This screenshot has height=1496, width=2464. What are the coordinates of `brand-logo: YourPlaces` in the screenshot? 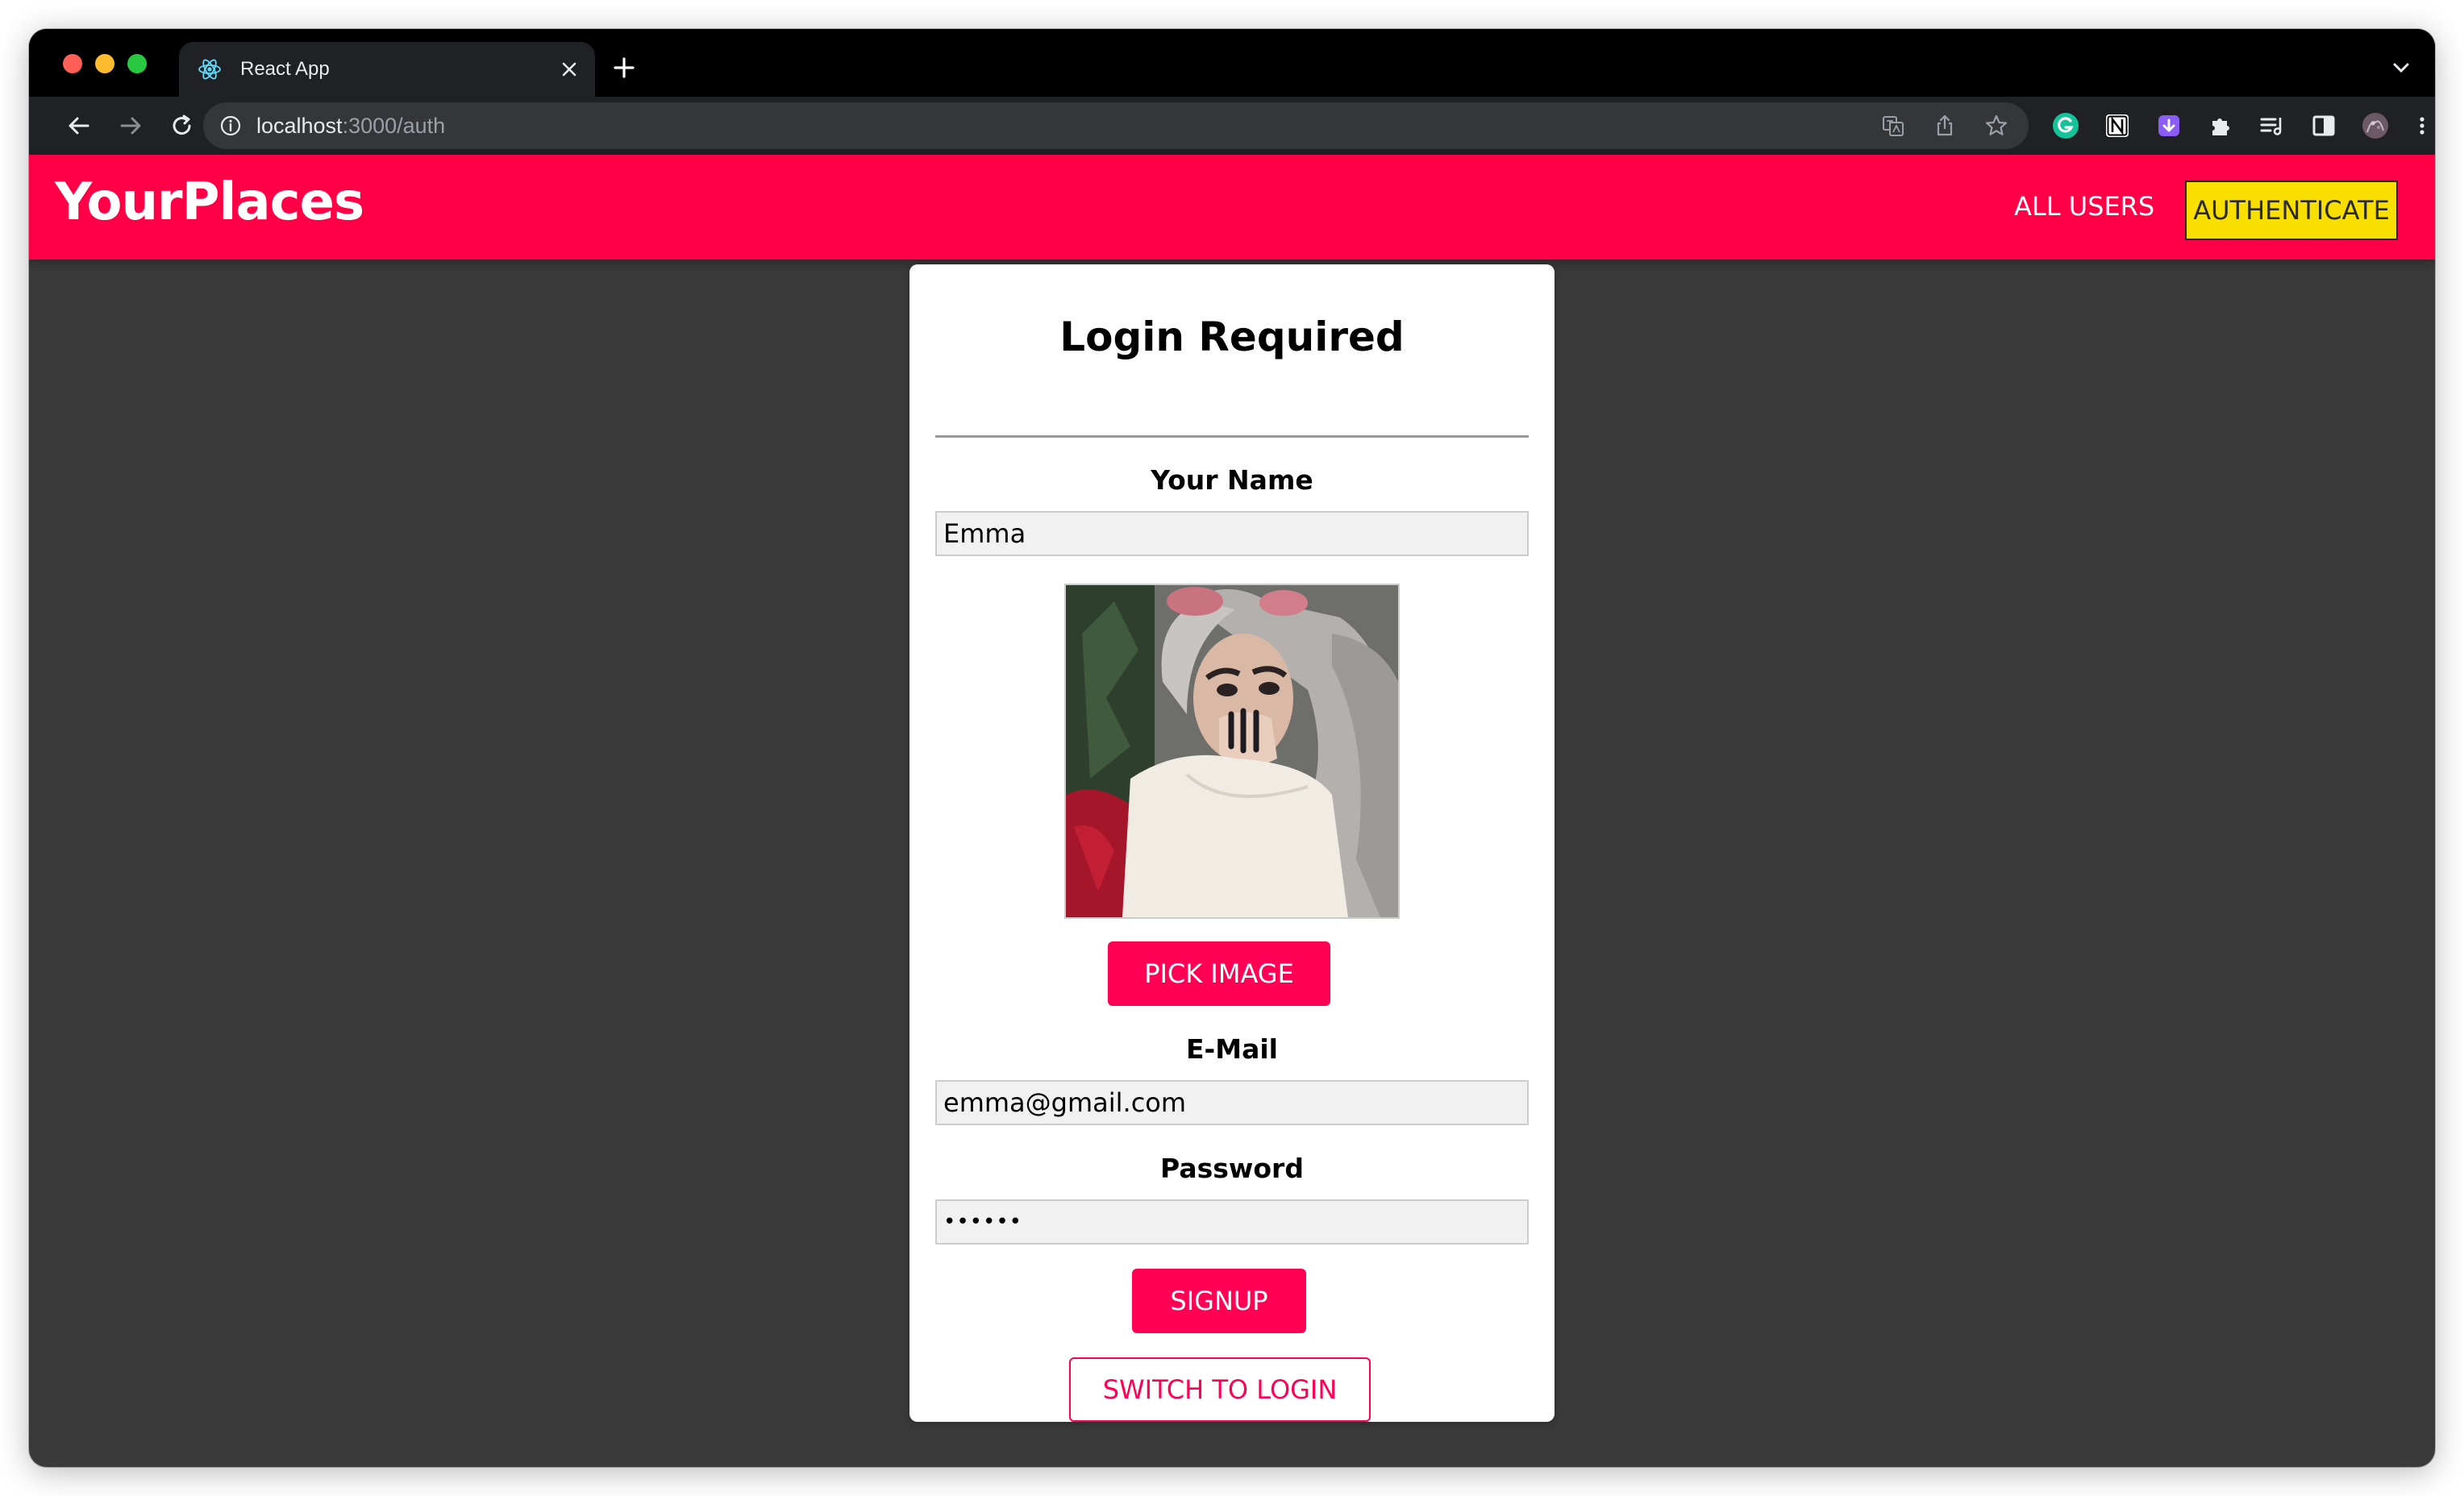 It's located at (209, 202).